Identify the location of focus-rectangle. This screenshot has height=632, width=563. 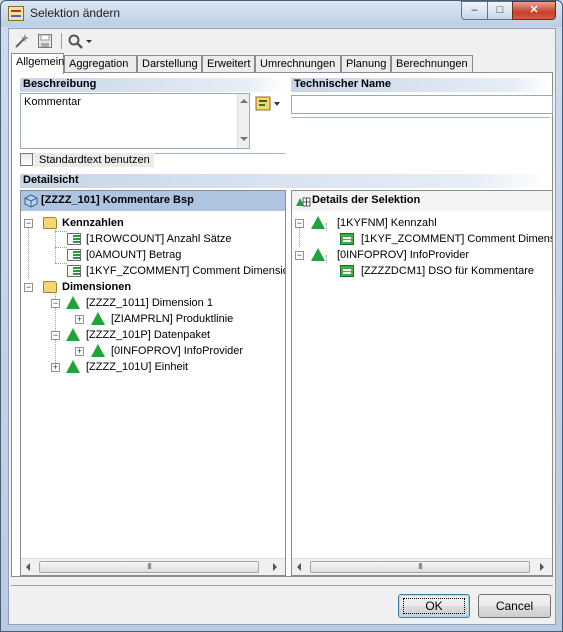
(434, 606).